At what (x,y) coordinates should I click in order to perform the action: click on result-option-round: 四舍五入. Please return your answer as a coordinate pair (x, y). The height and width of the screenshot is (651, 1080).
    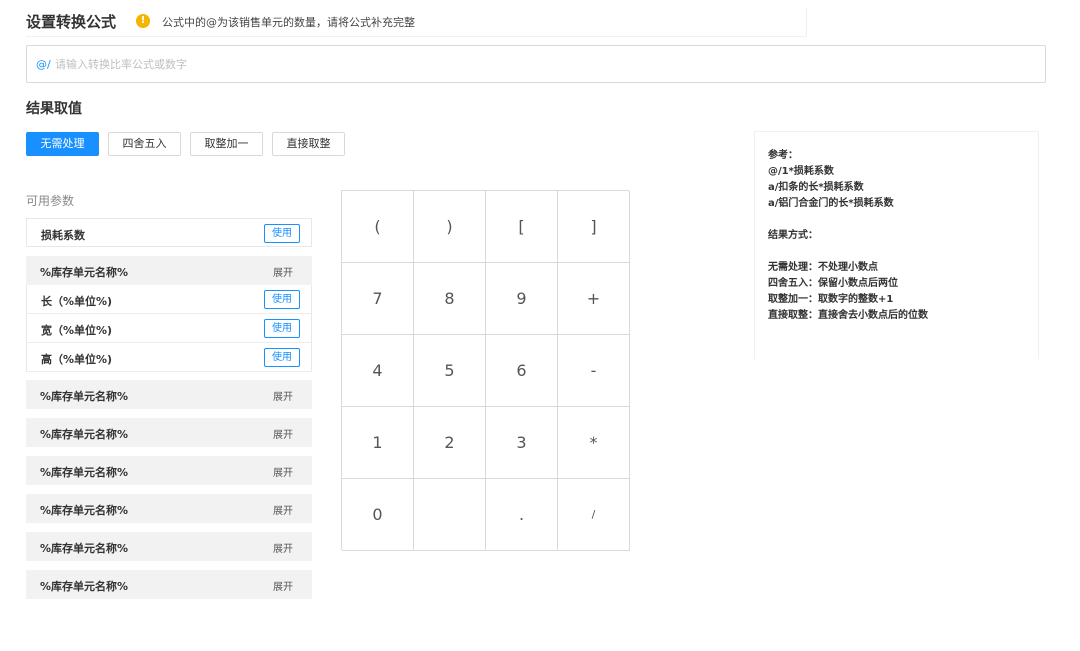
    Looking at the image, I should click on (144, 144).